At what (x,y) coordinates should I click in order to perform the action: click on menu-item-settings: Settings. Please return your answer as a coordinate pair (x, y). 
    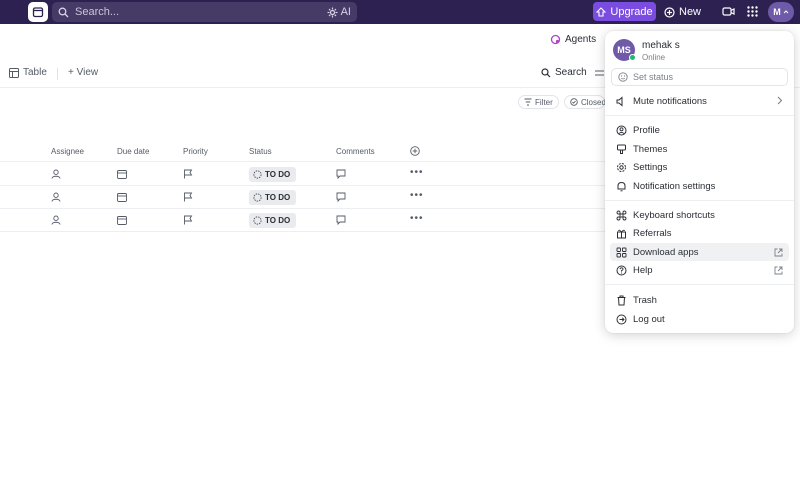
    Looking at the image, I should click on (699, 167).